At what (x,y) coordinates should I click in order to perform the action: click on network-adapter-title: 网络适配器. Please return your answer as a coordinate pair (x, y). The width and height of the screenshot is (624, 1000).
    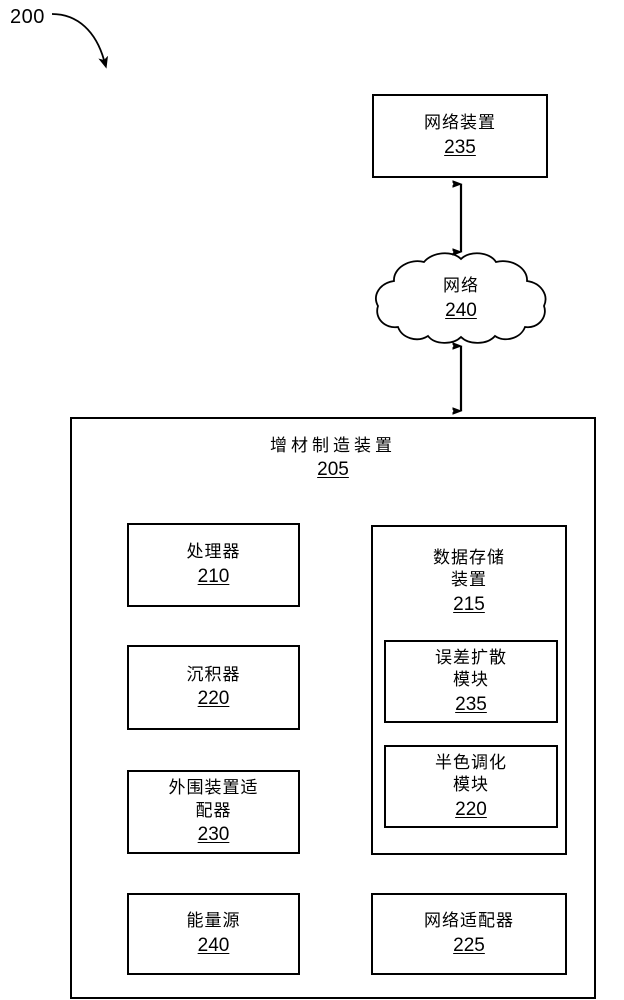
    Looking at the image, I should click on (469, 921).